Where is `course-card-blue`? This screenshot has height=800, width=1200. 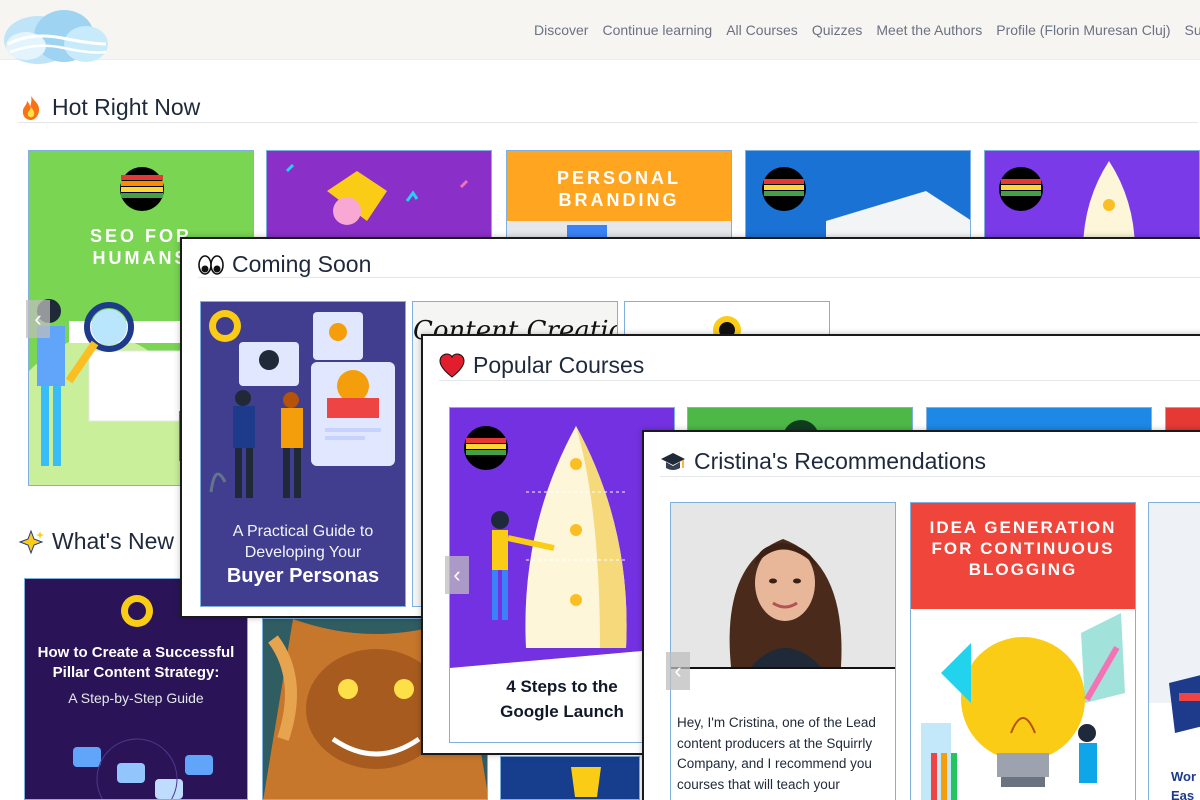
course-card-blue is located at coordinates (858, 200).